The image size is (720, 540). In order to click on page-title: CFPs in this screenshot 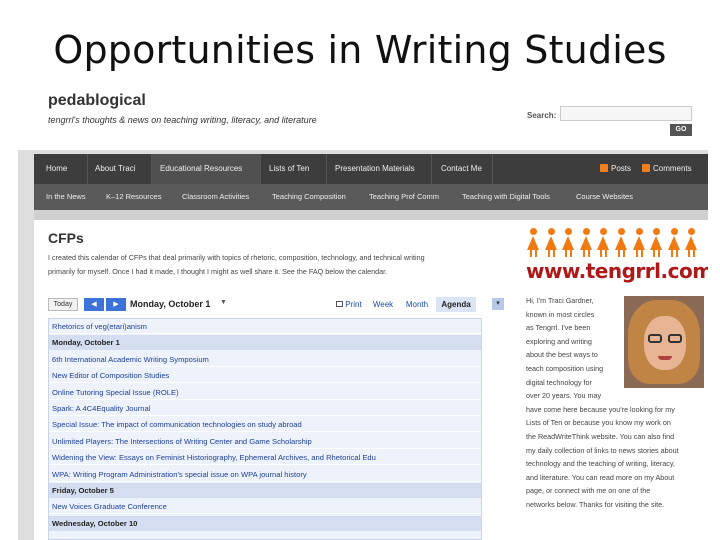, I will do `click(66, 238)`.